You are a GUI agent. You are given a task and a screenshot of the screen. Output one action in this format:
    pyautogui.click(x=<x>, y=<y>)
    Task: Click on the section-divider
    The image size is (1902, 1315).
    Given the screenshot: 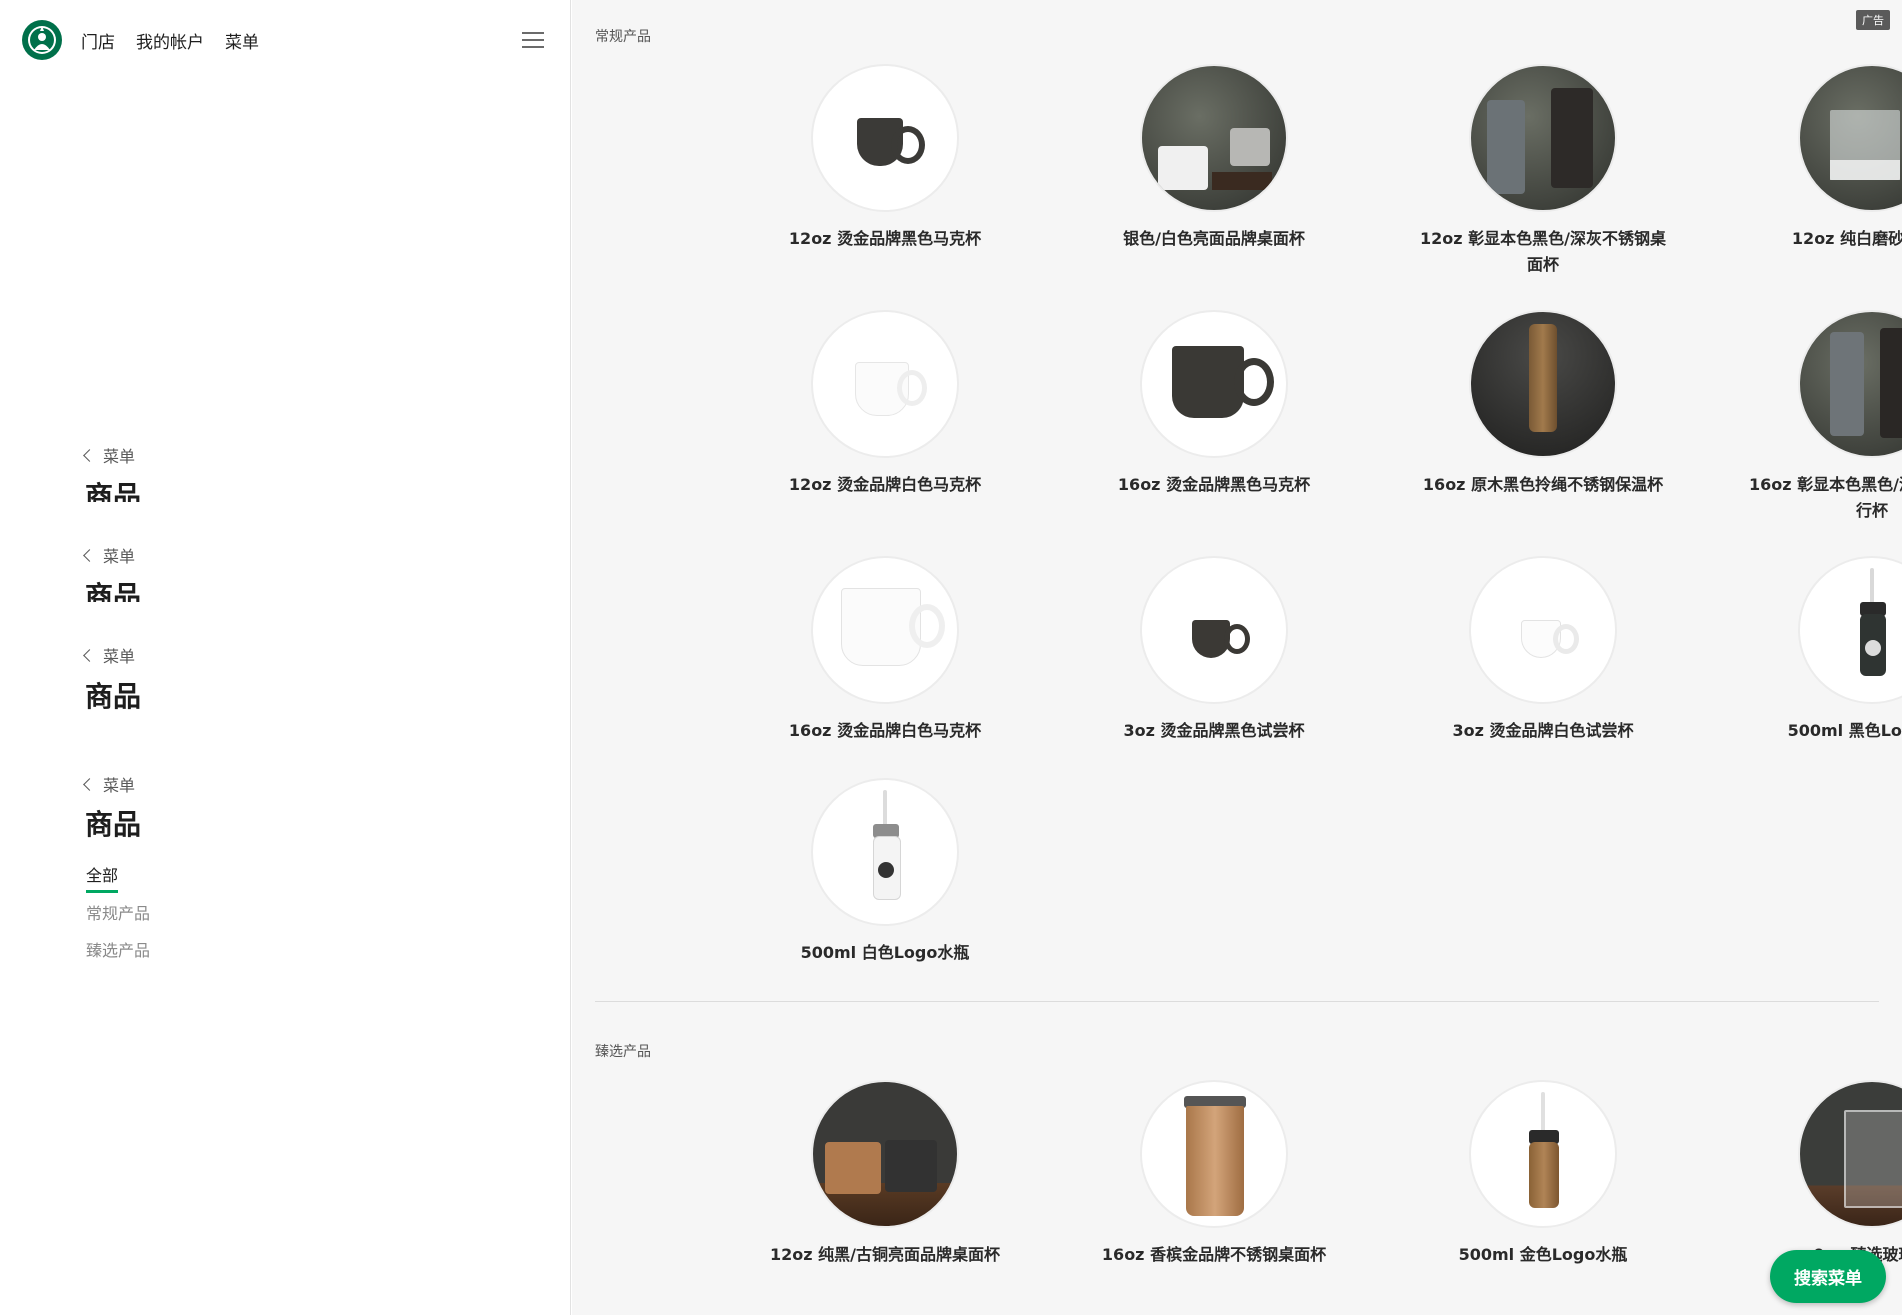 What is the action you would take?
    pyautogui.click(x=1237, y=1001)
    